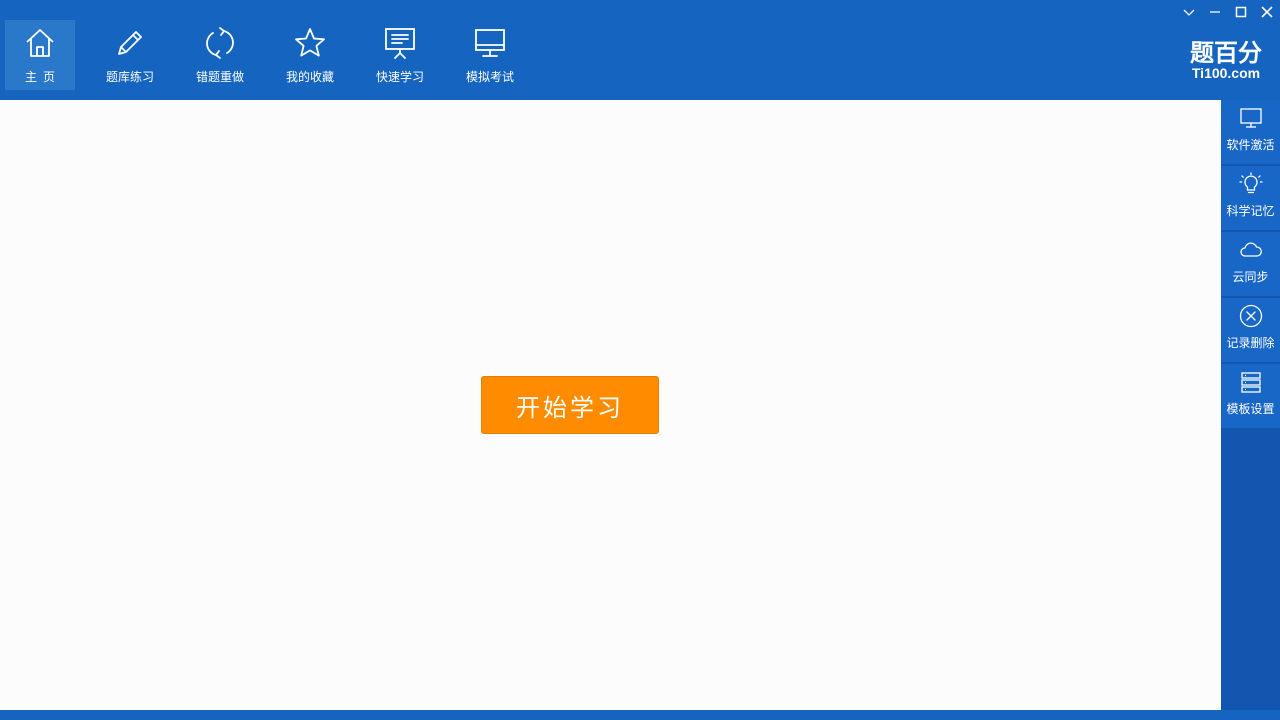  I want to click on nav-item-question-bank: 题库练习, so click(130, 55).